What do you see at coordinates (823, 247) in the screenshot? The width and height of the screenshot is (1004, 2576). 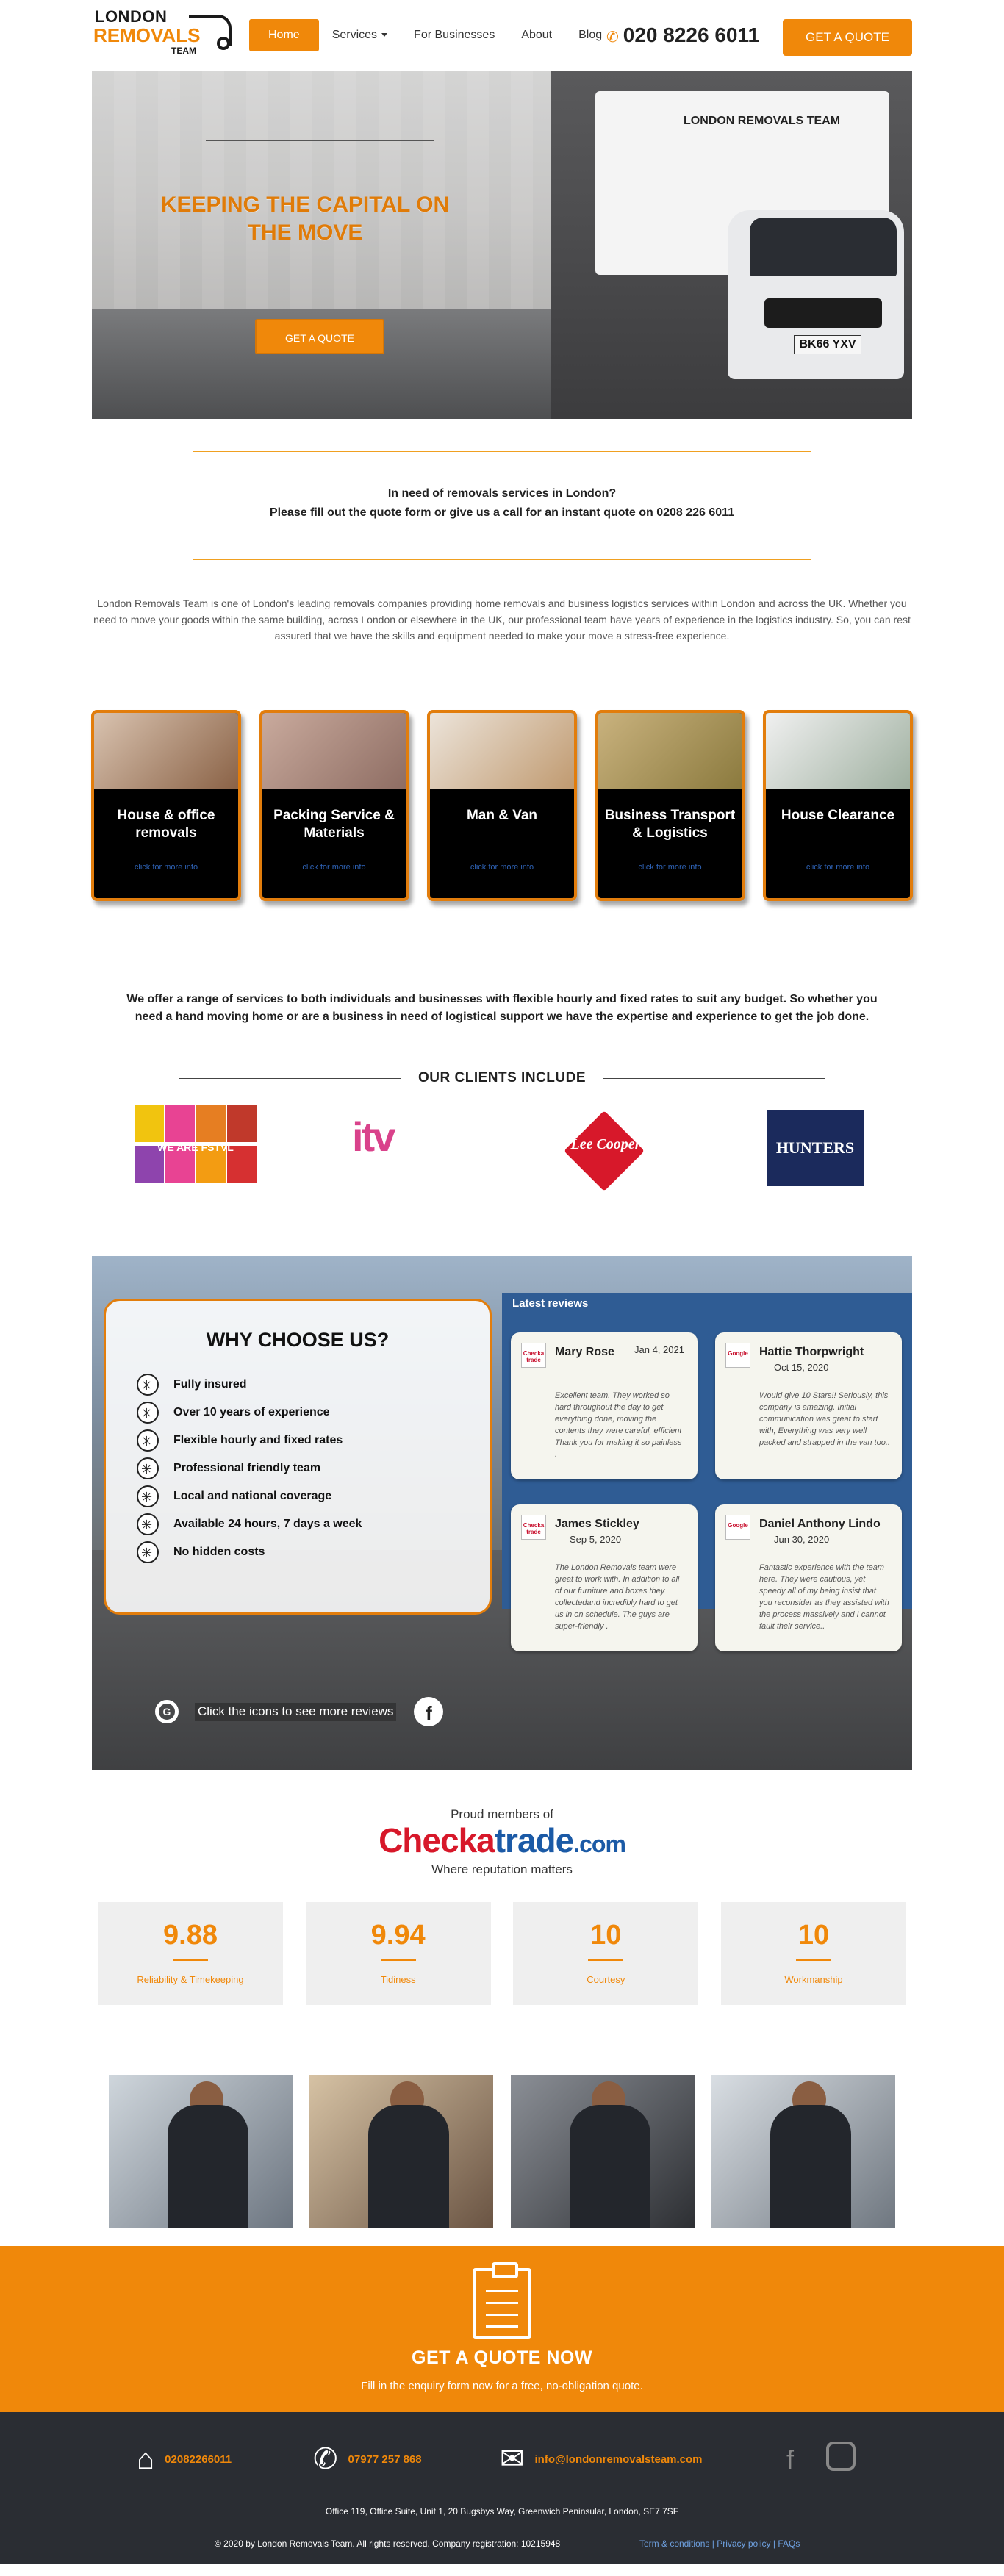 I see `van-windscreen` at bounding box center [823, 247].